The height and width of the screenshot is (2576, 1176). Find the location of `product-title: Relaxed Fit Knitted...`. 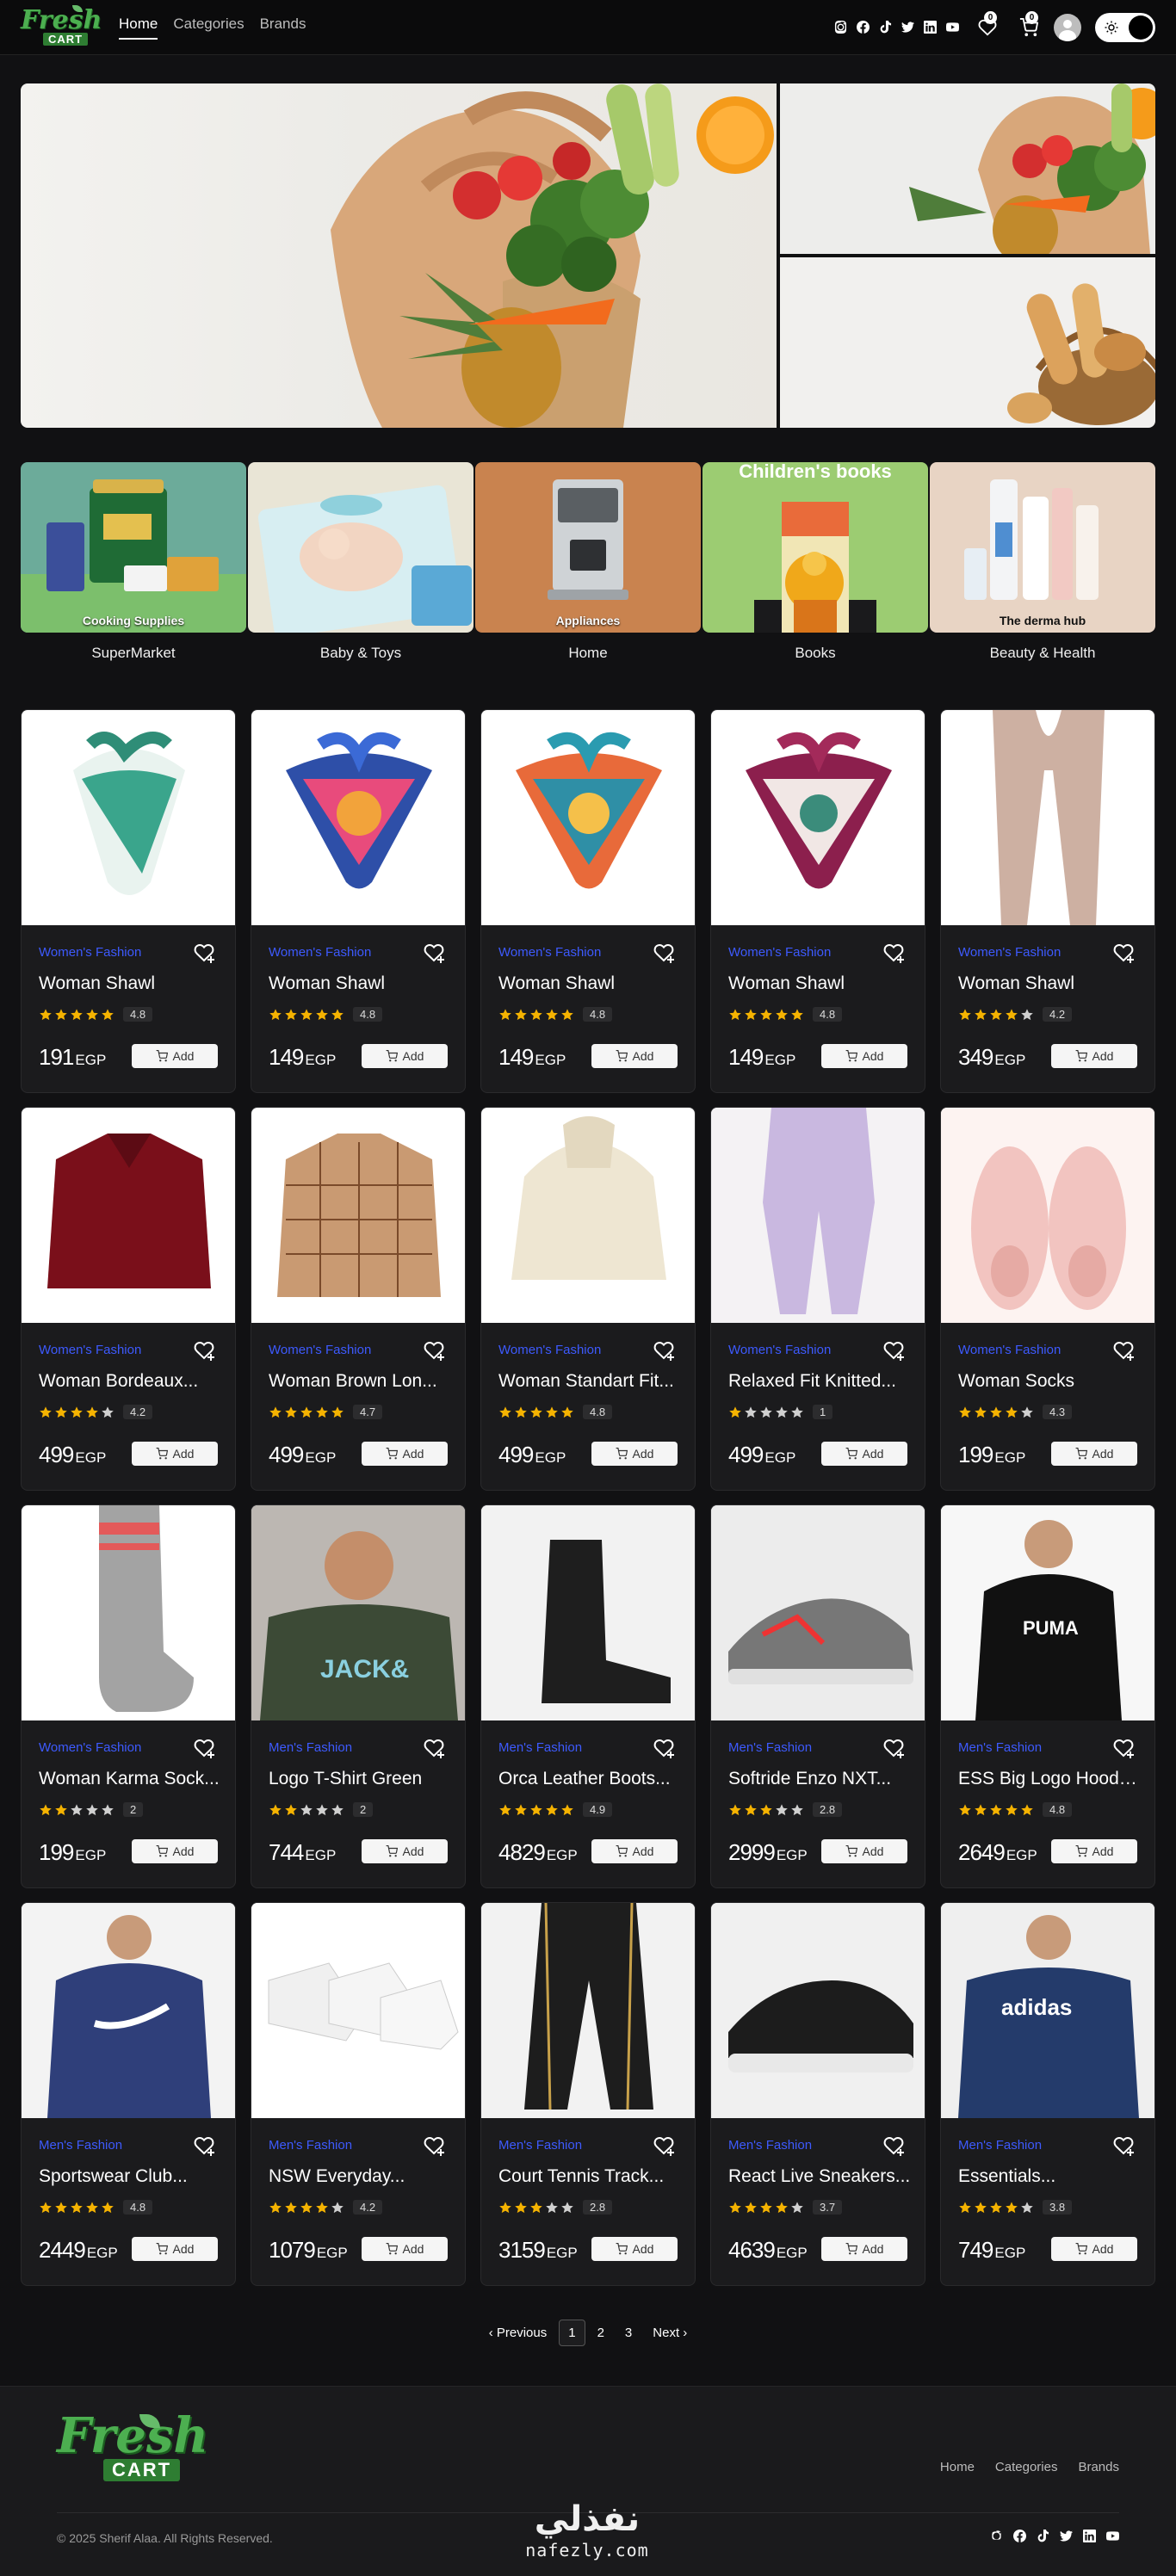

product-title: Relaxed Fit Knitted... is located at coordinates (819, 1381).